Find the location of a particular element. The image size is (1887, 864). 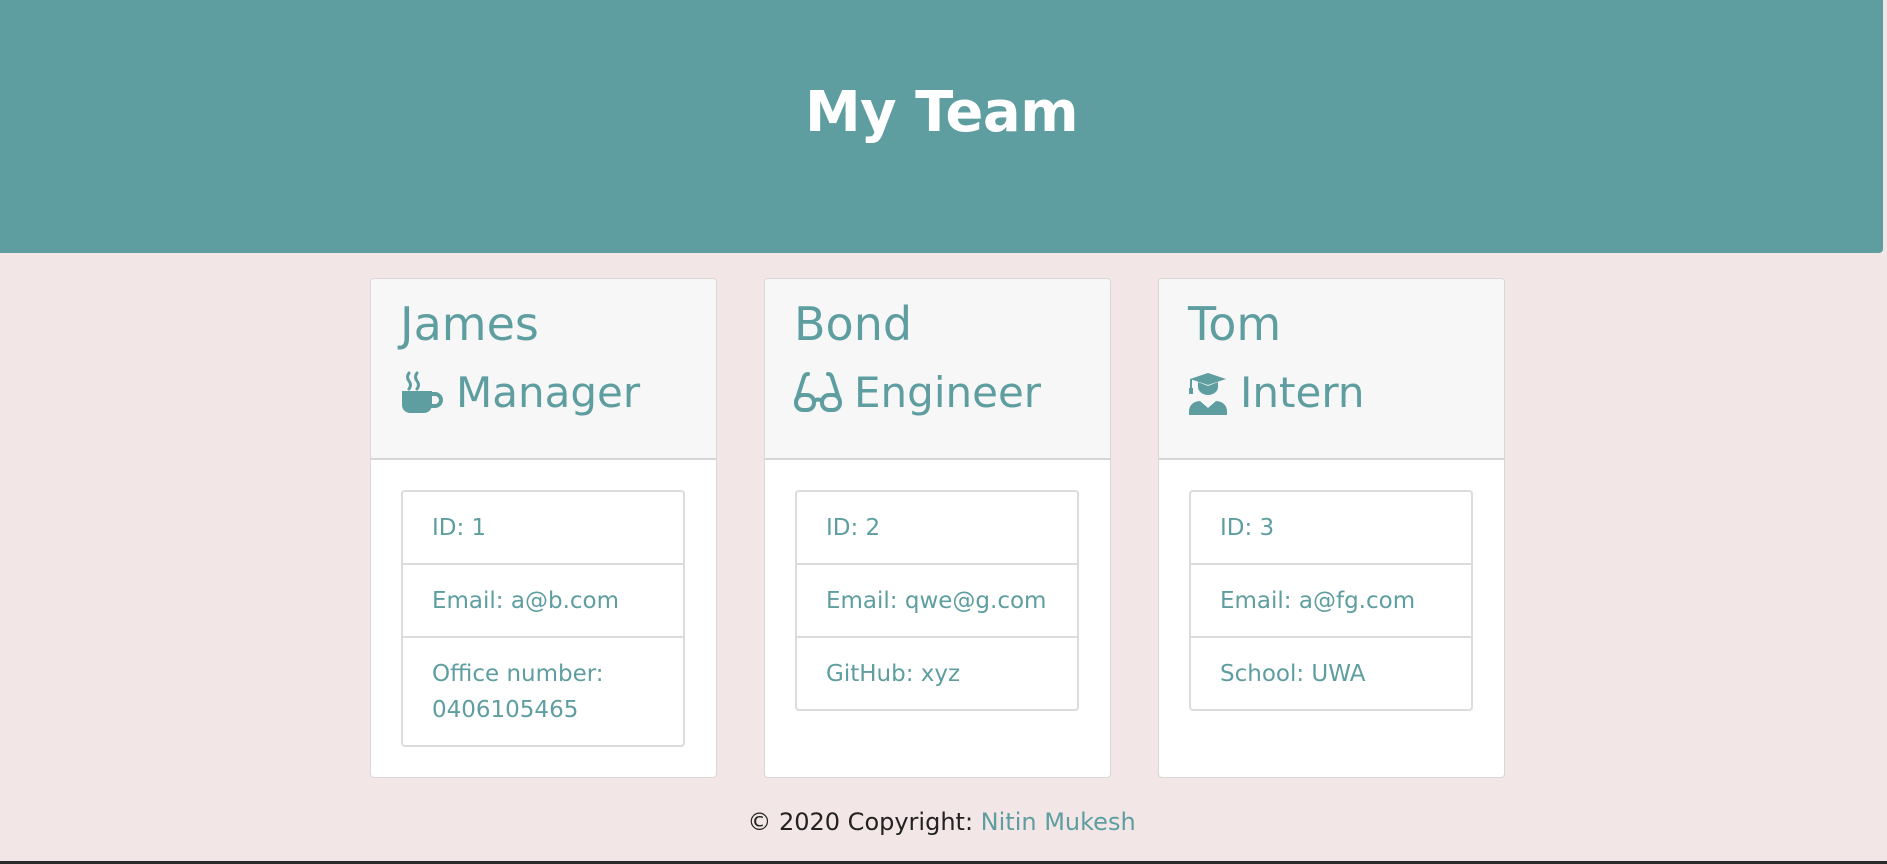

footer: © 2020 Copyright: Nitin Mukesh is located at coordinates (941, 822).